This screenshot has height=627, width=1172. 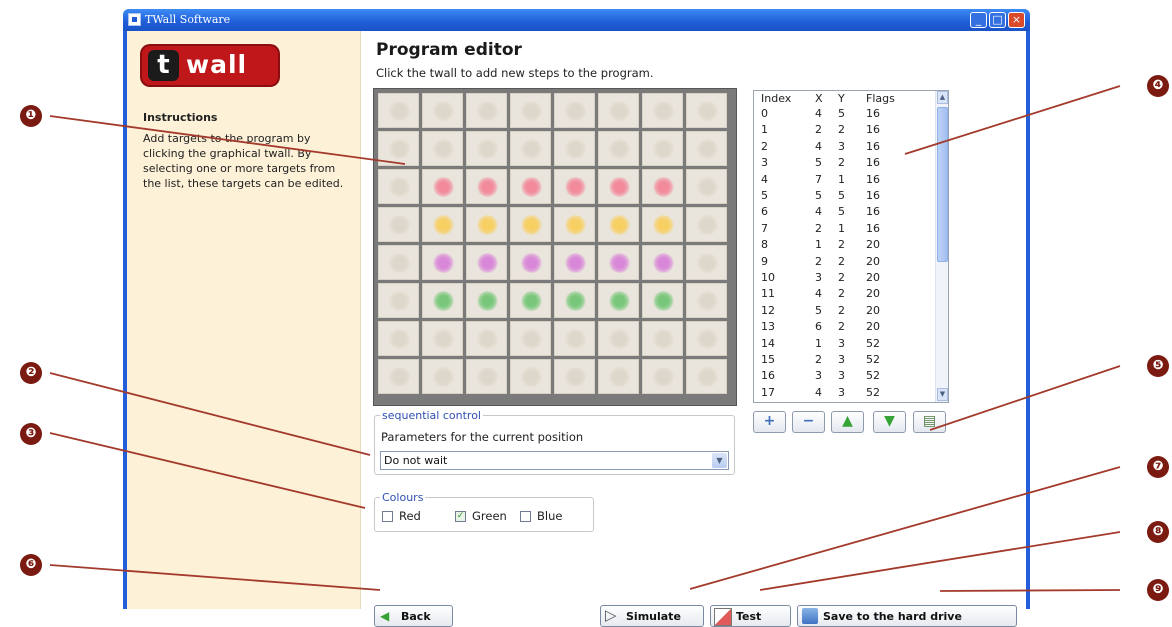 What do you see at coordinates (1158, 532) in the screenshot?
I see `callout-8: ❽` at bounding box center [1158, 532].